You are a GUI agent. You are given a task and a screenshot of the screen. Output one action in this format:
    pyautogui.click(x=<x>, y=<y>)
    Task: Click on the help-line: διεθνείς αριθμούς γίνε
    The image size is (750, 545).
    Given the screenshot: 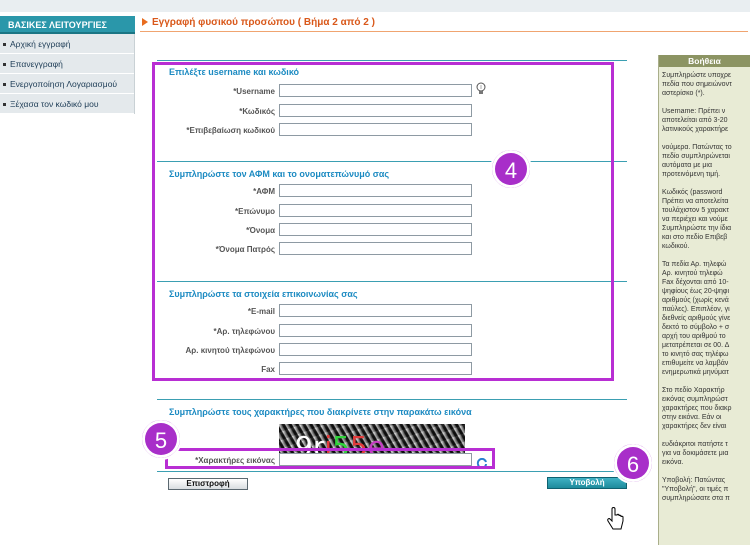 What is the action you would take?
    pyautogui.click(x=696, y=318)
    